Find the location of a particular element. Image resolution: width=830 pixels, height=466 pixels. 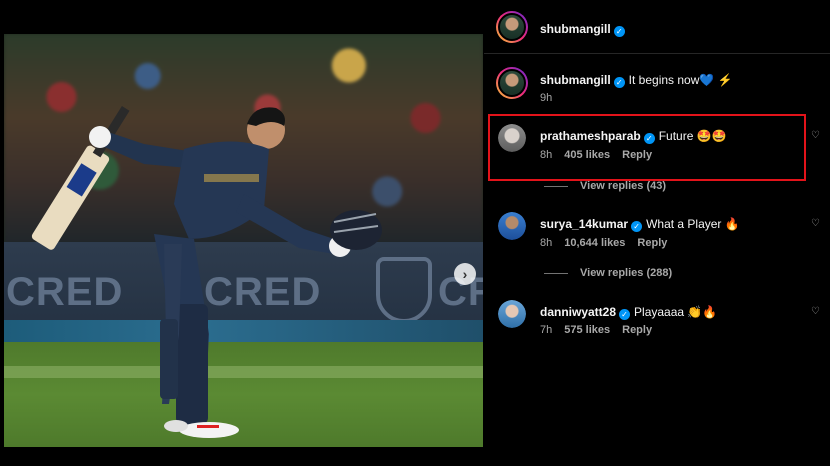

comment-row-3: danniwyatt28 ✓ Playaaaa 👏🔥 is located at coordinates (628, 312).